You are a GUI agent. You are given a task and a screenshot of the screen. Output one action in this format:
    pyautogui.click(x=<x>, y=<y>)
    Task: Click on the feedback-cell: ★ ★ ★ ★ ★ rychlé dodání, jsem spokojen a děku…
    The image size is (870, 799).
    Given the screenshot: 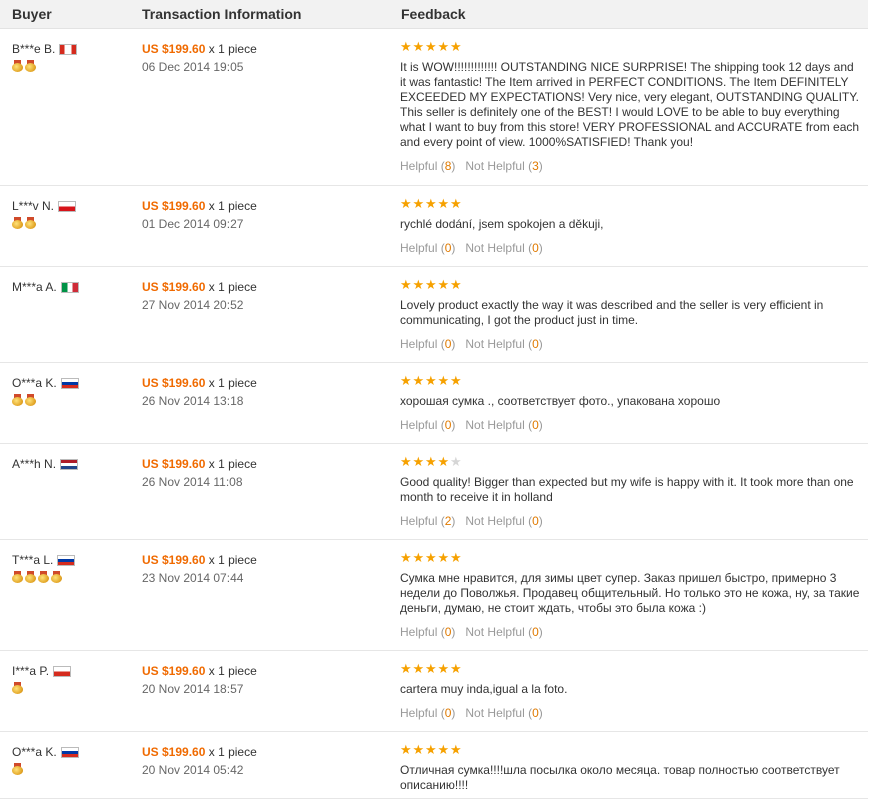 What is the action you would take?
    pyautogui.click(x=630, y=226)
    